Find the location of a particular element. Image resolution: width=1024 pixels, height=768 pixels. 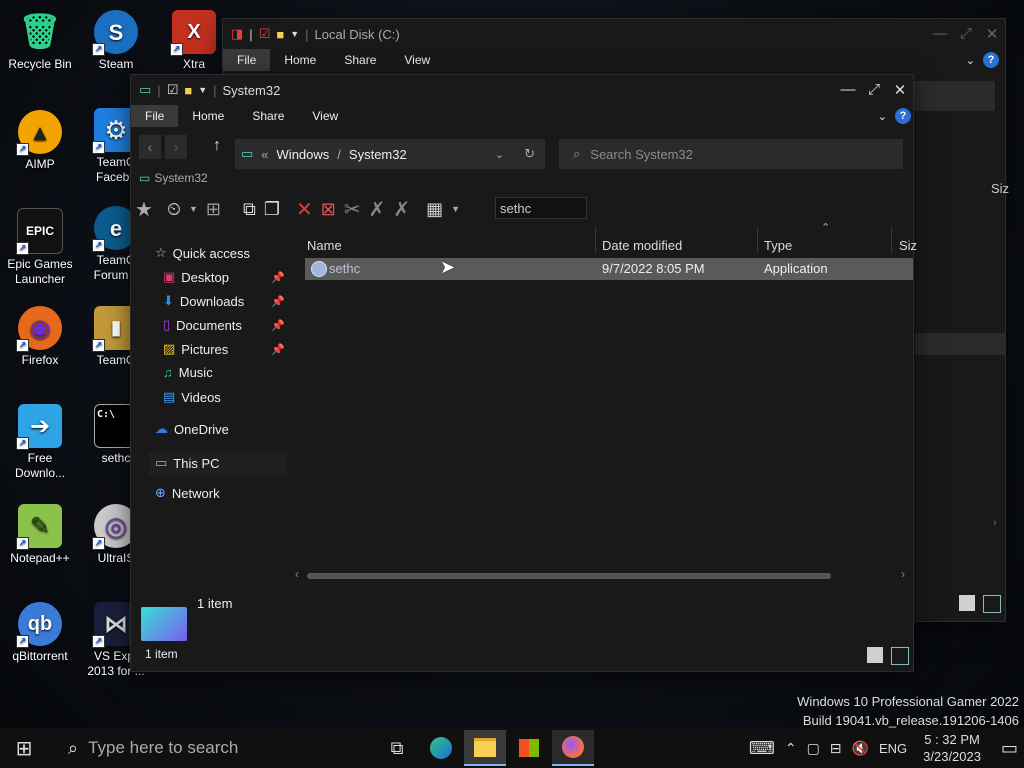

language-indicator: ENG is located at coordinates (893, 748).